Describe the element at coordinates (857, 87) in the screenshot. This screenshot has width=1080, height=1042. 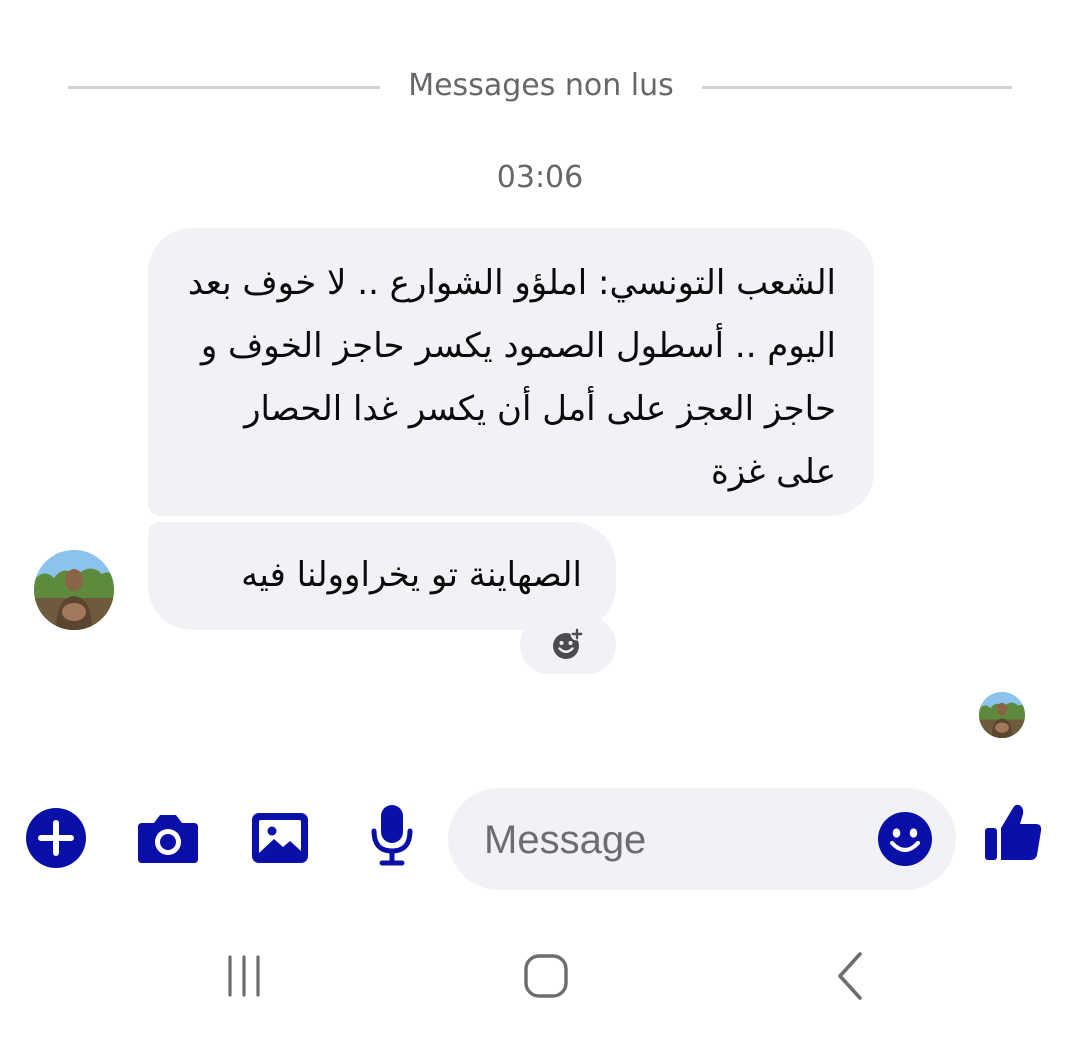
I see `unread-divider-line-right` at that location.